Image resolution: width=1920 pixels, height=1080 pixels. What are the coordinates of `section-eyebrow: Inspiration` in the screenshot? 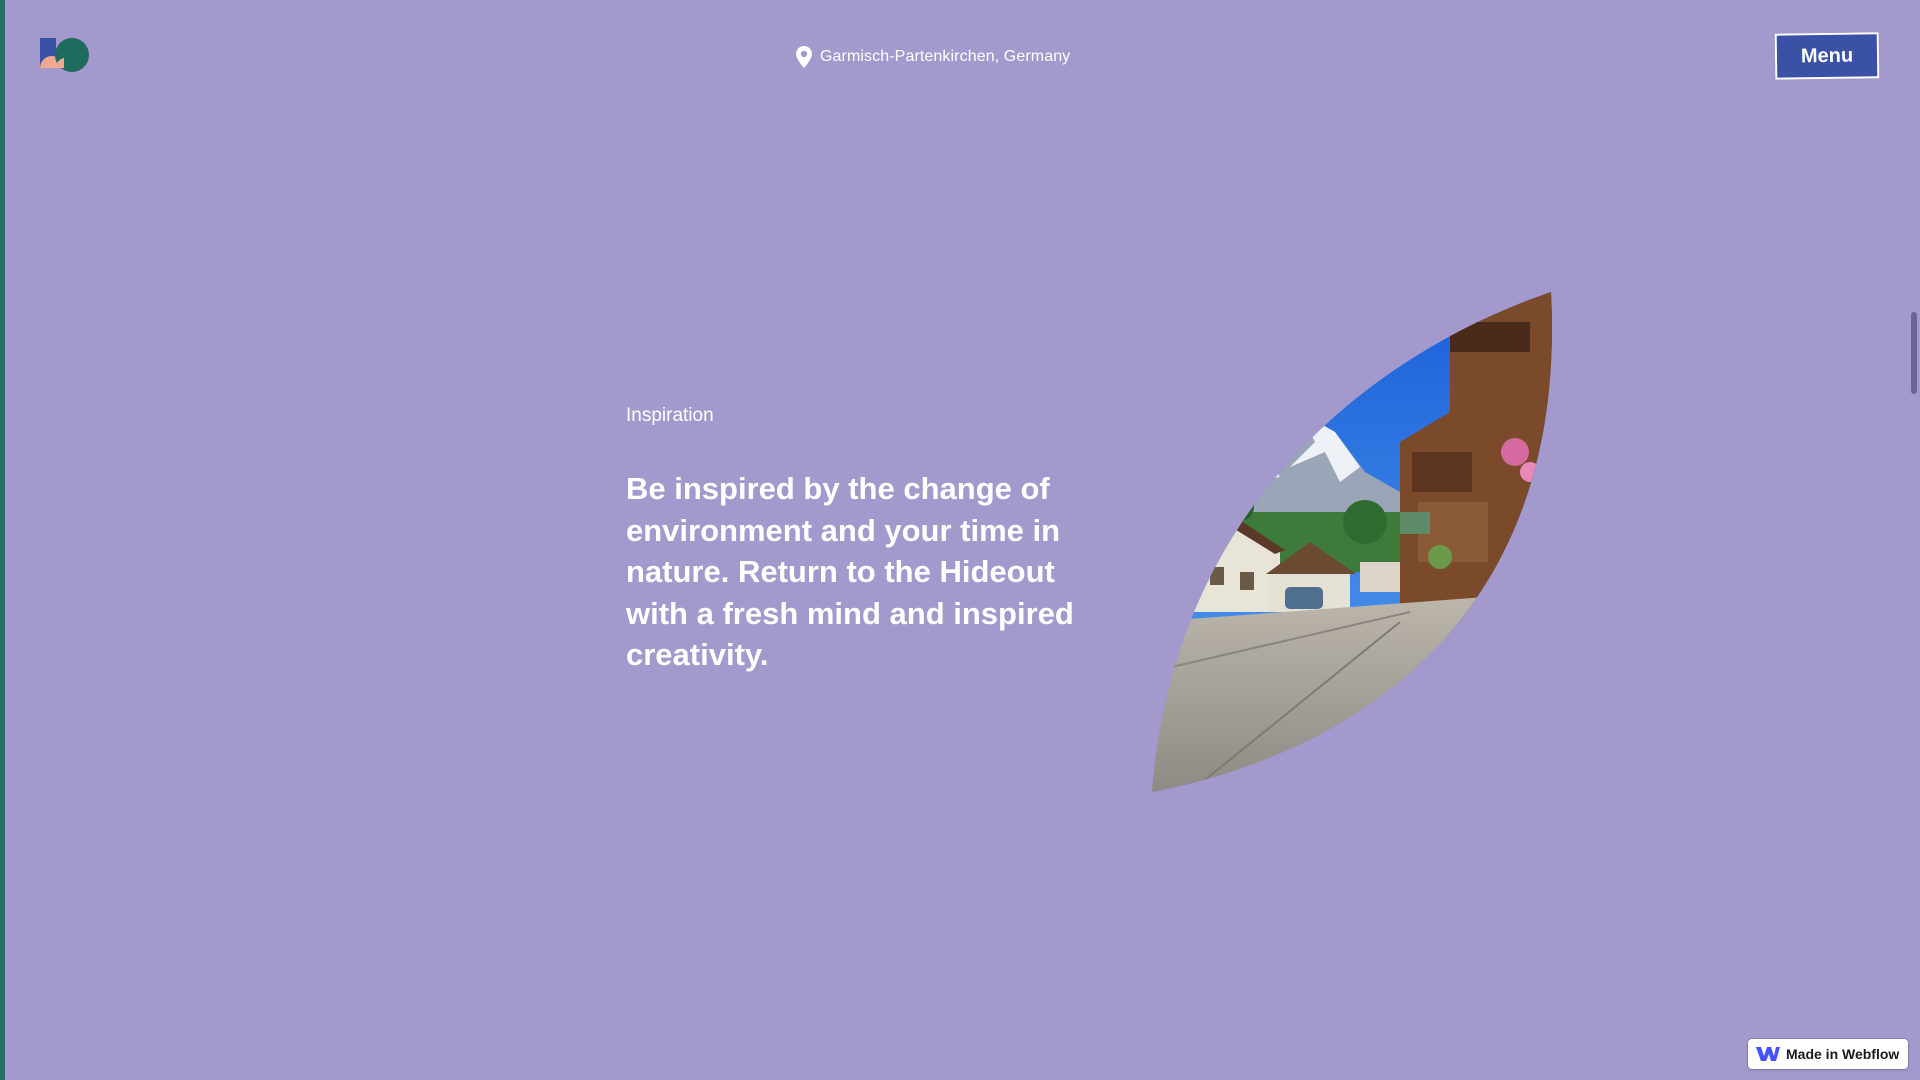 It's located at (670, 415).